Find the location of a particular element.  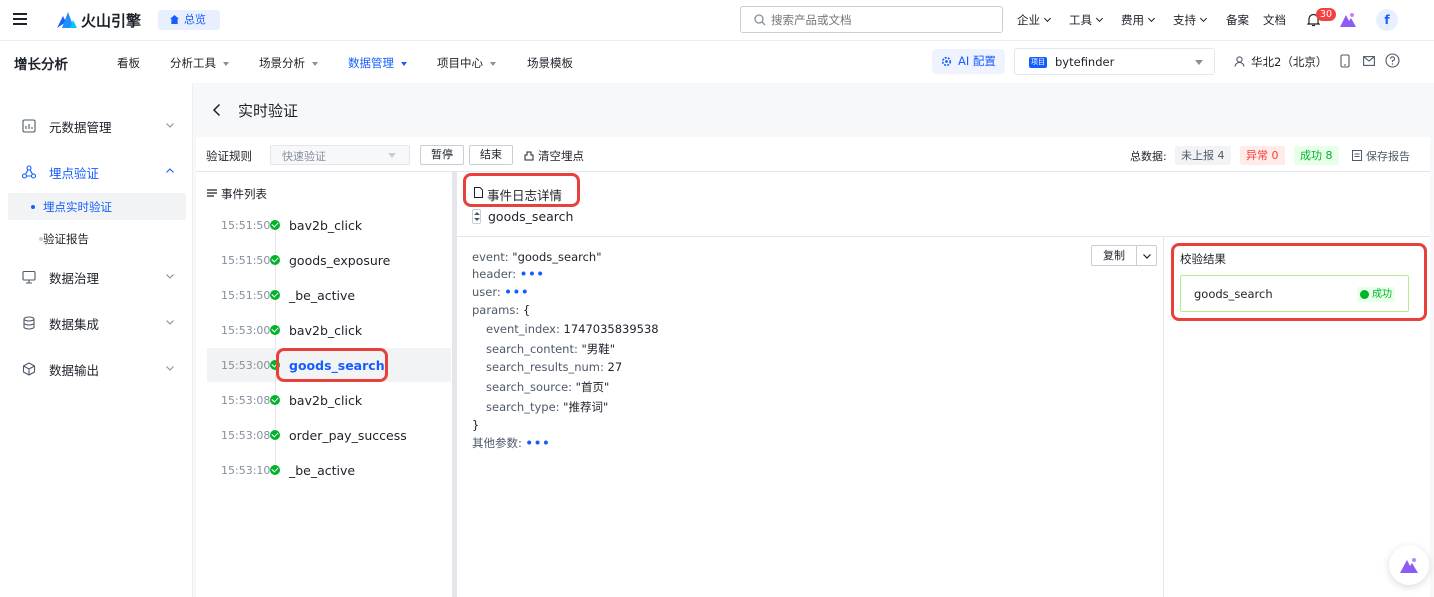

event-row: 15:53:00 bav2b_click is located at coordinates (329, 336).